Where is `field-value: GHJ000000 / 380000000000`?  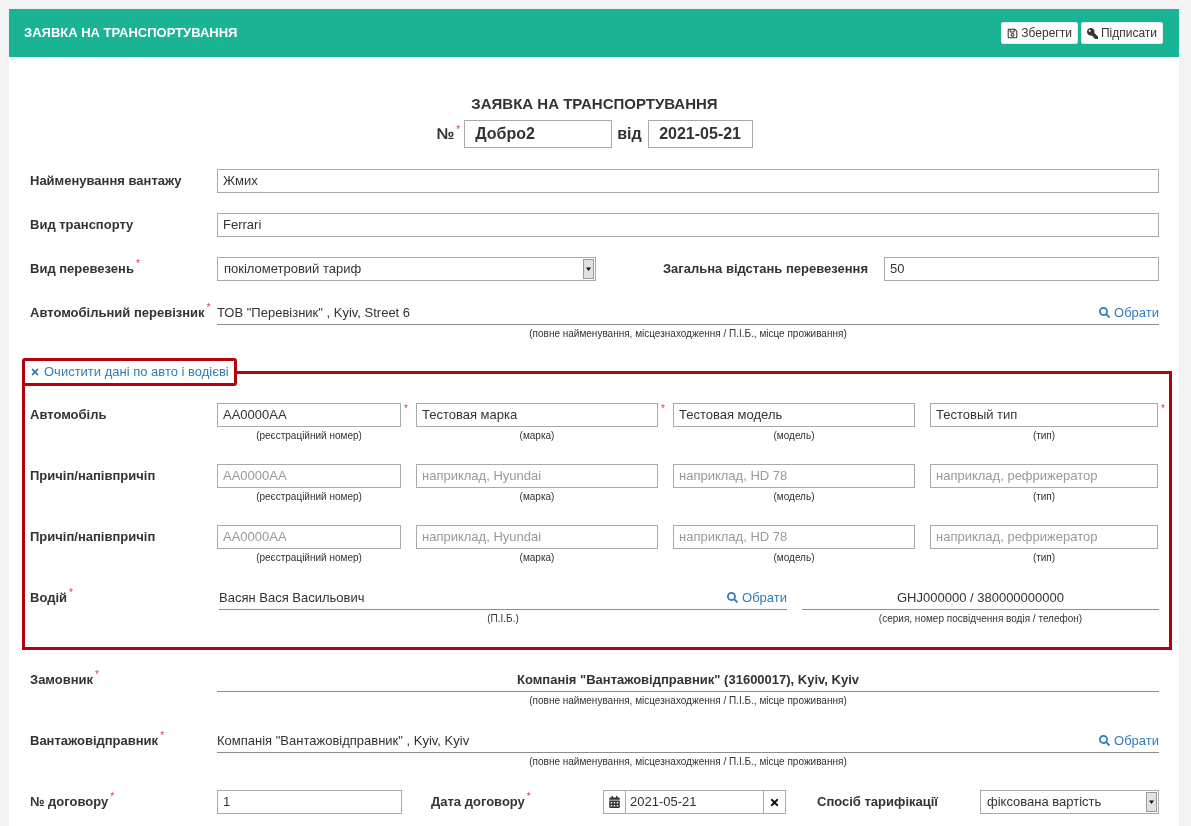 field-value: GHJ000000 / 380000000000 is located at coordinates (980, 597).